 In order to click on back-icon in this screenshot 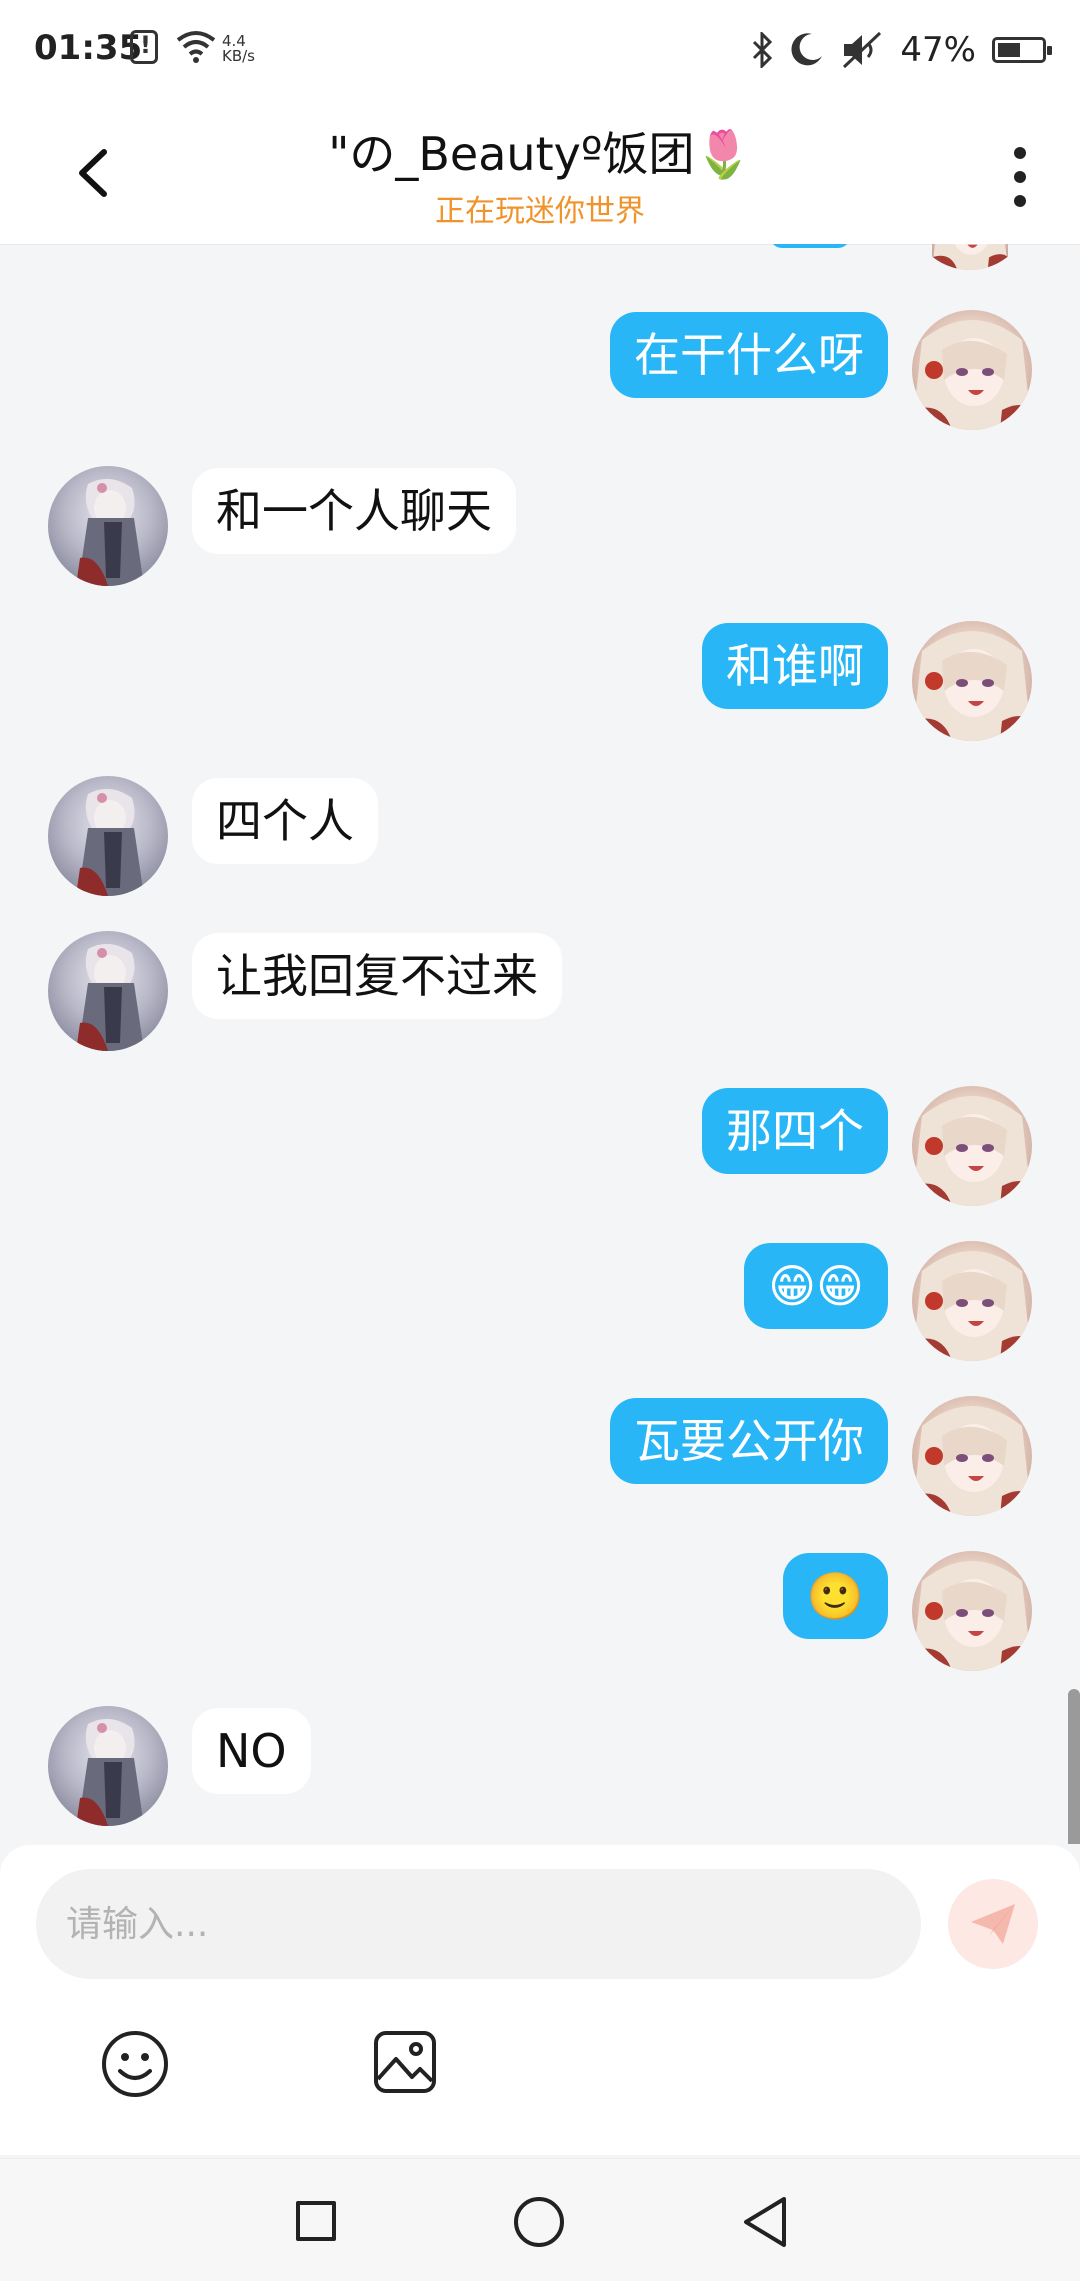, I will do `click(765, 2222)`.